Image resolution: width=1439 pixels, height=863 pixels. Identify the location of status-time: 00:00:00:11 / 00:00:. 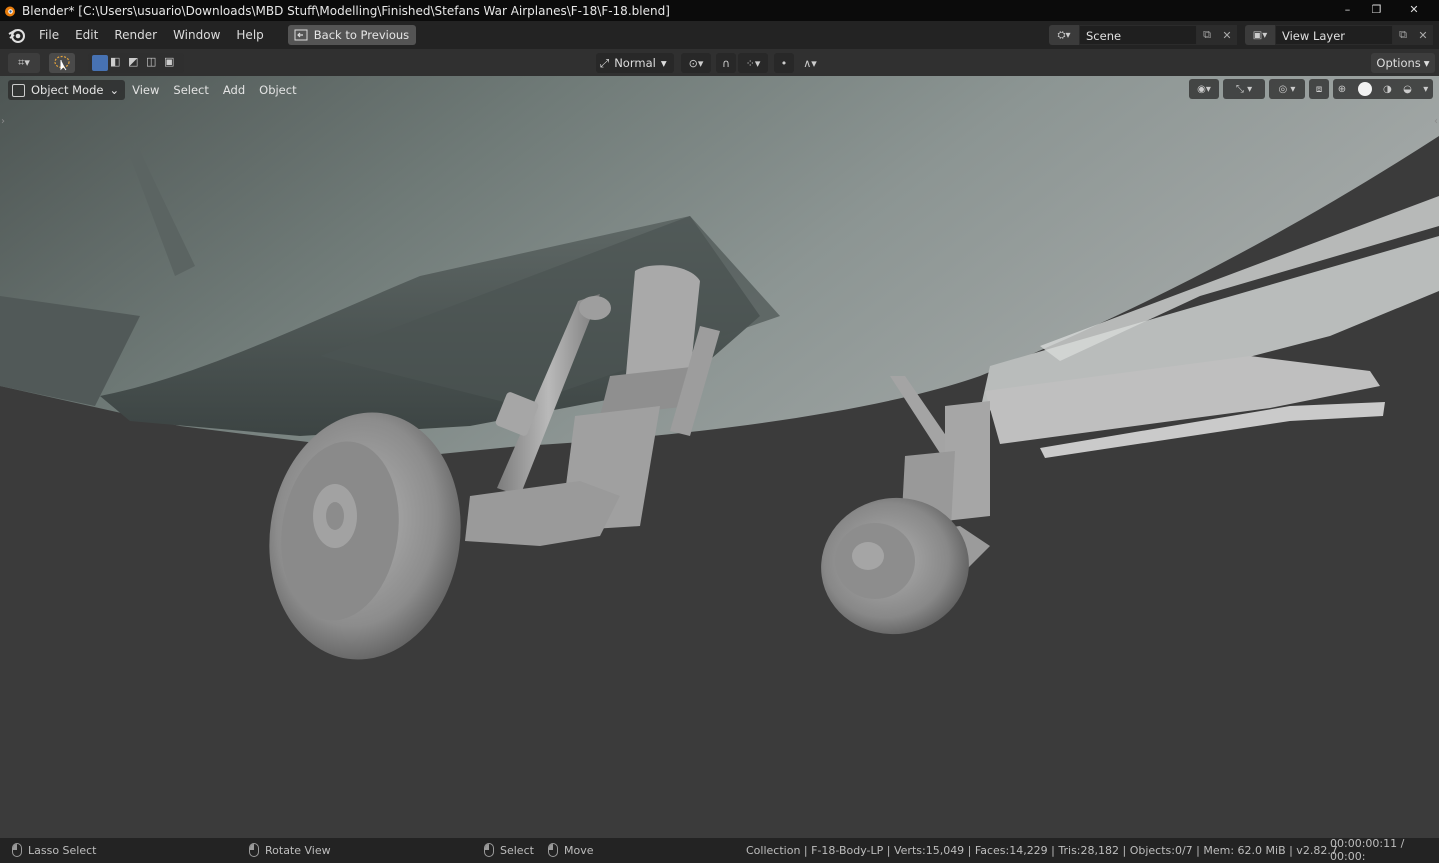
(1367, 850).